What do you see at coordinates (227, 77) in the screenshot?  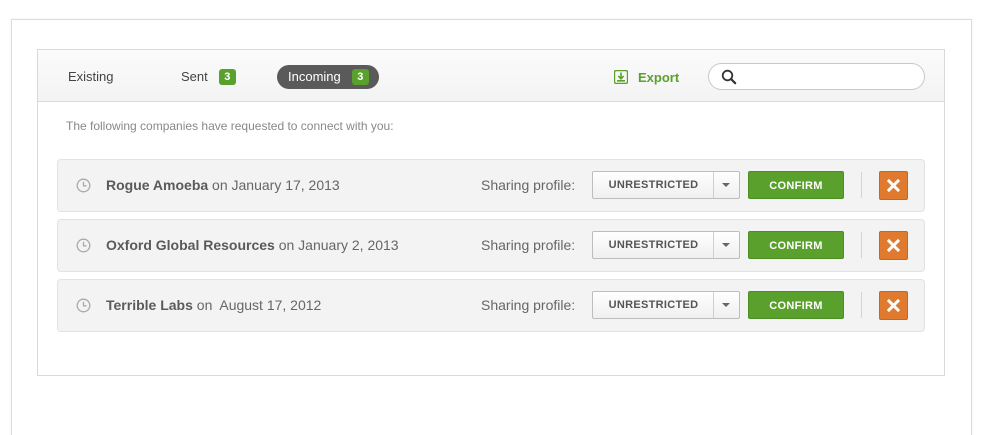 I see `sent-count-badge: 3` at bounding box center [227, 77].